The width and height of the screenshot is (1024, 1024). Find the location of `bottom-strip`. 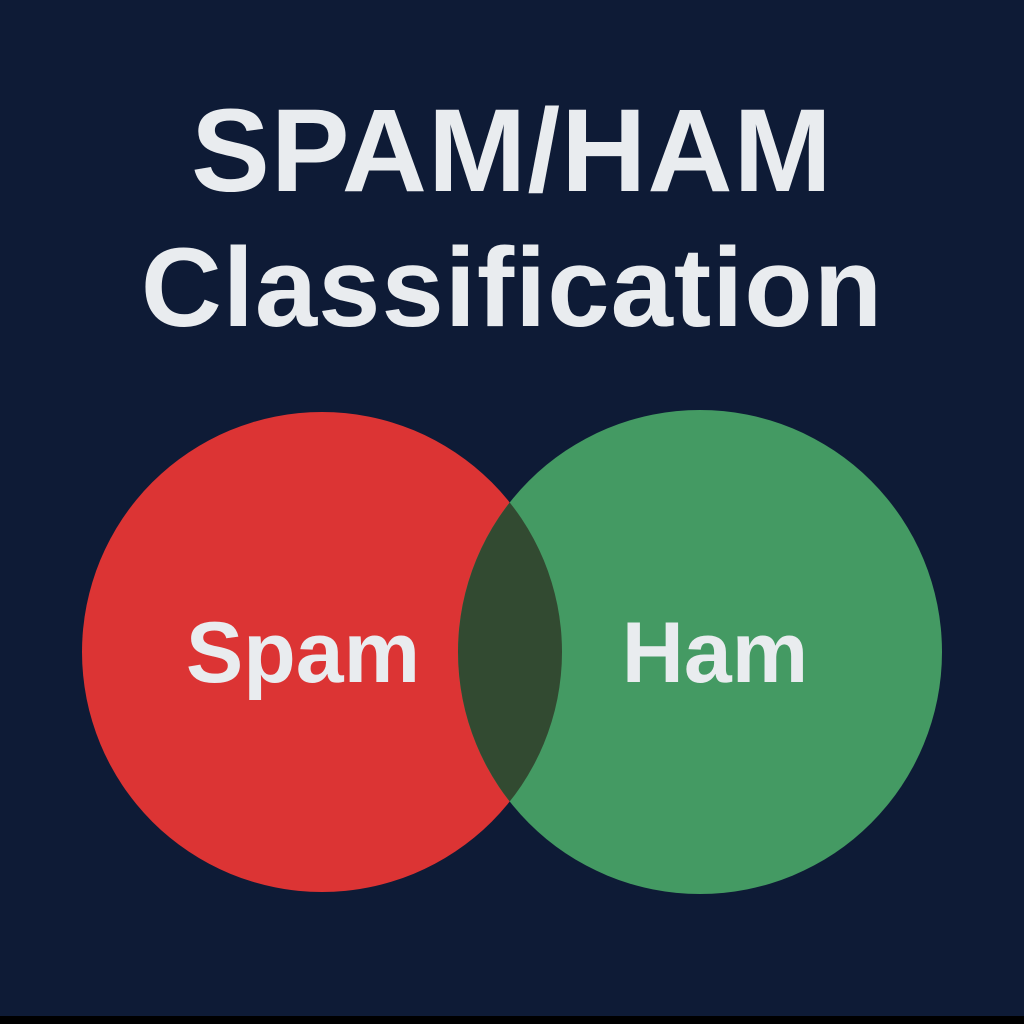

bottom-strip is located at coordinates (512, 1020).